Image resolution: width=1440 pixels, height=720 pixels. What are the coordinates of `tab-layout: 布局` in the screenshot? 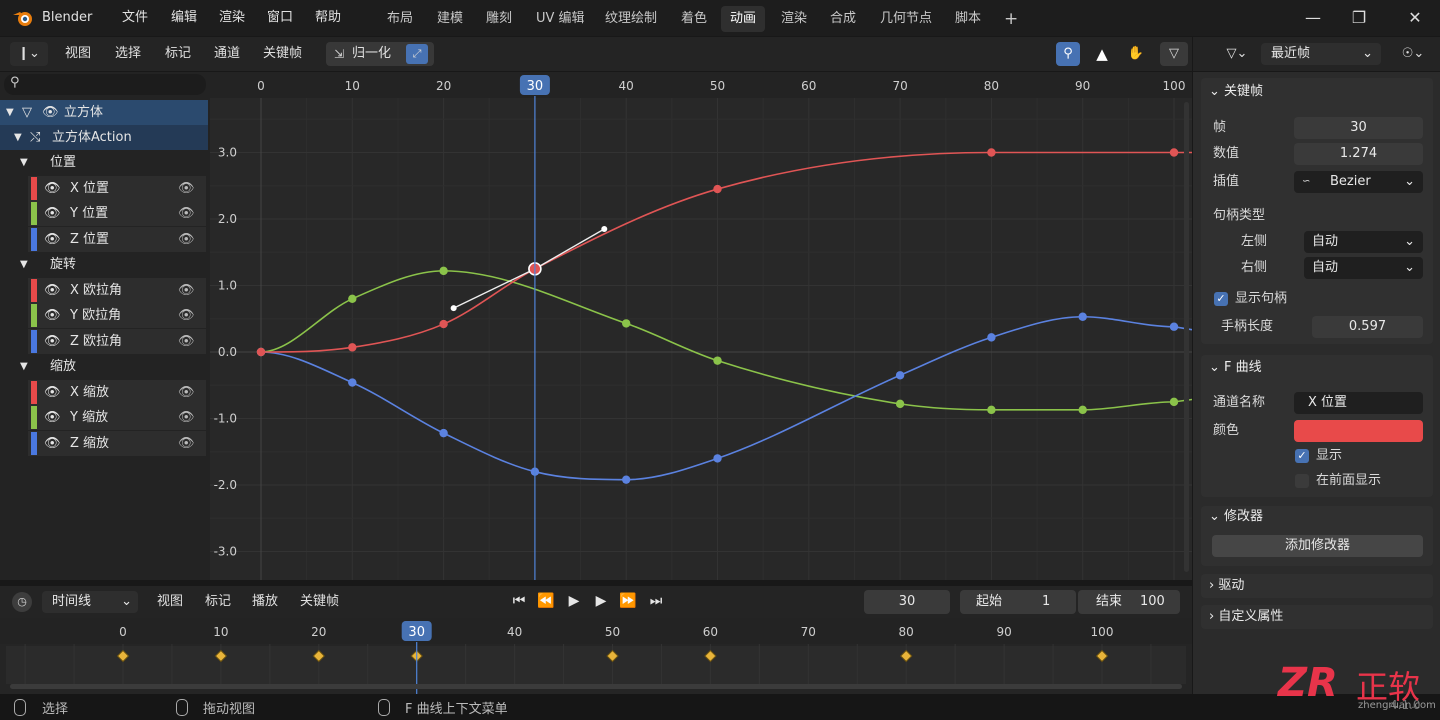 It's located at (400, 19).